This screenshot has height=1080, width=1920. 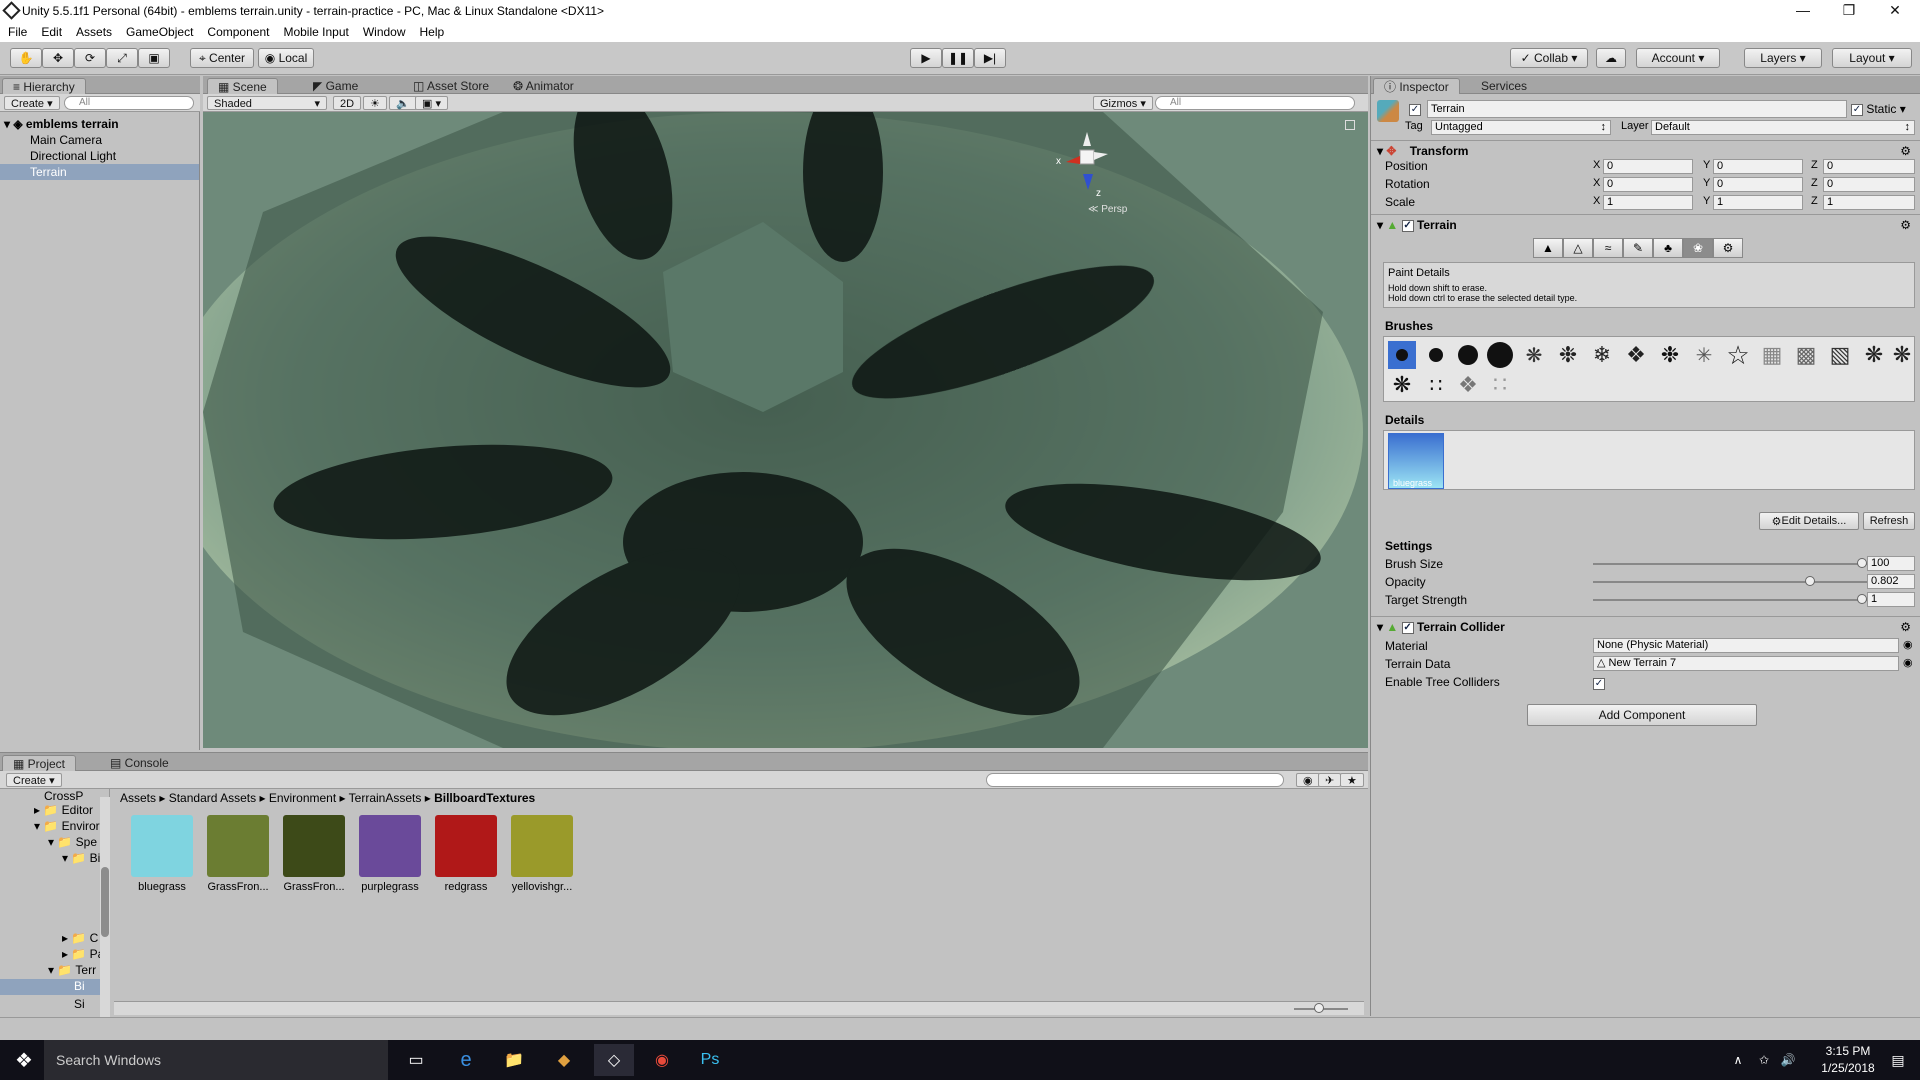 What do you see at coordinates (1645, 224) in the screenshot?
I see `terrain-header: ▾ ▲ ✓ Terrain ⚙` at bounding box center [1645, 224].